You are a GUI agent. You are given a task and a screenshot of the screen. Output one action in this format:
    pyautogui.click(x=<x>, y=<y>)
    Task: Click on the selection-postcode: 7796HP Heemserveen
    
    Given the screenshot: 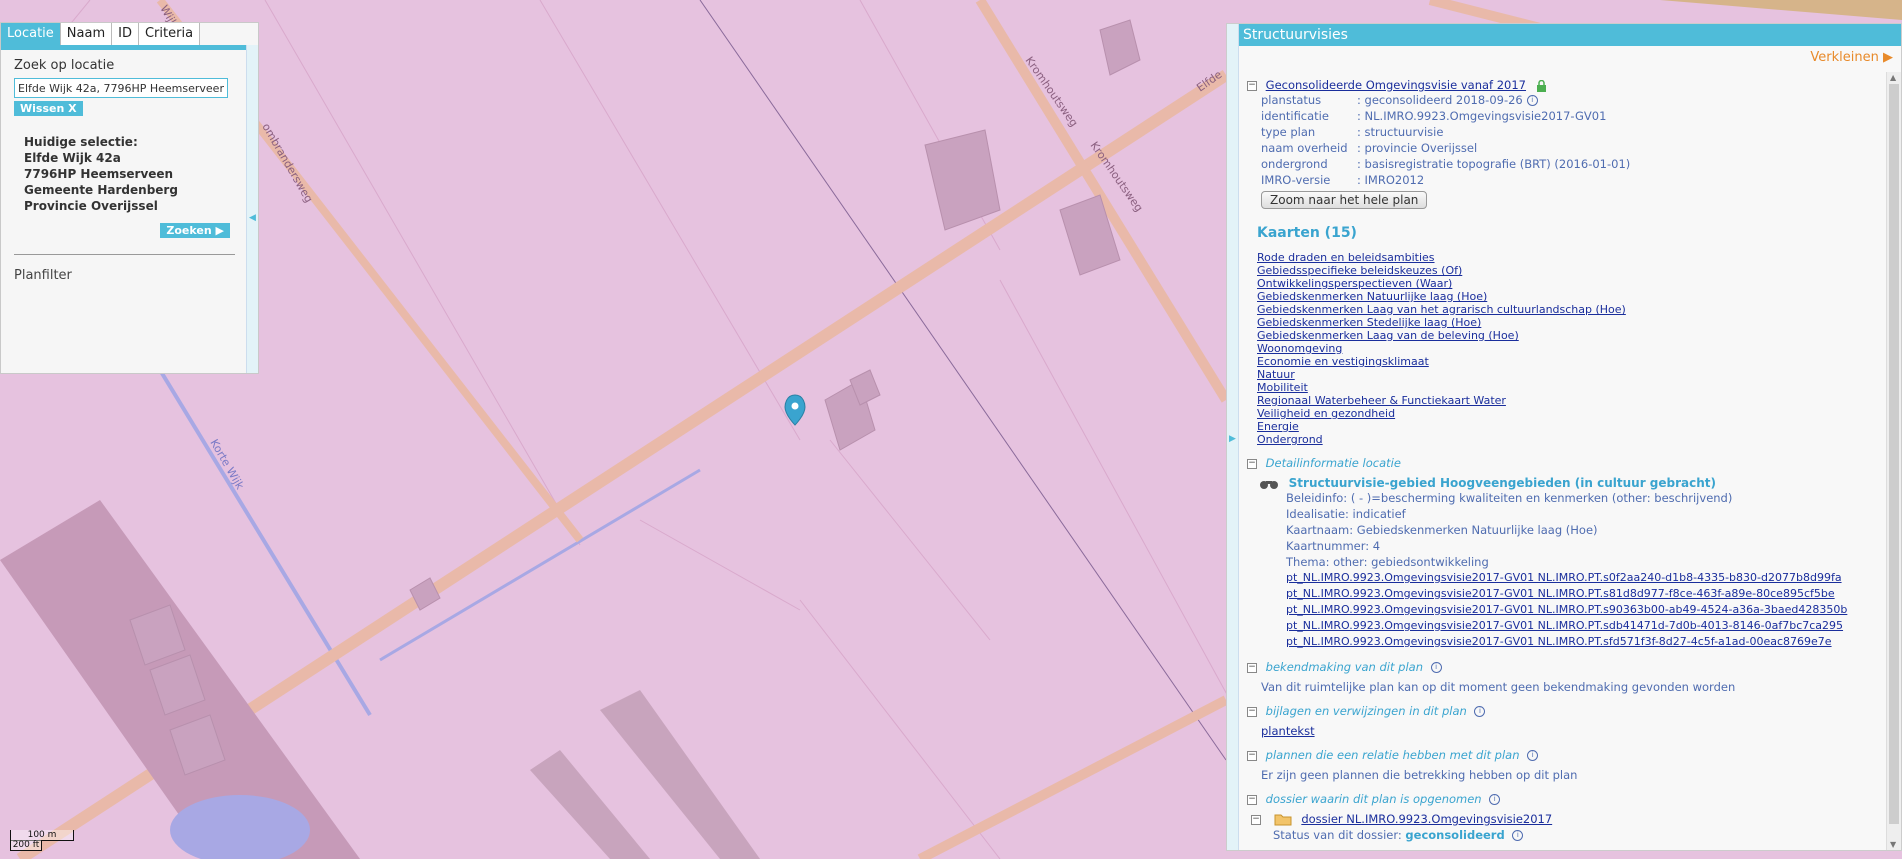 What is the action you would take?
    pyautogui.click(x=99, y=174)
    